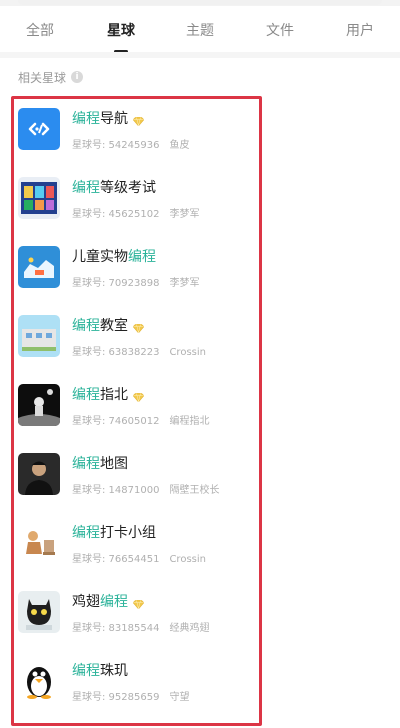  I want to click on planet-list-item: 编程 导航星球号: 54245936 鱼皮, so click(200, 142).